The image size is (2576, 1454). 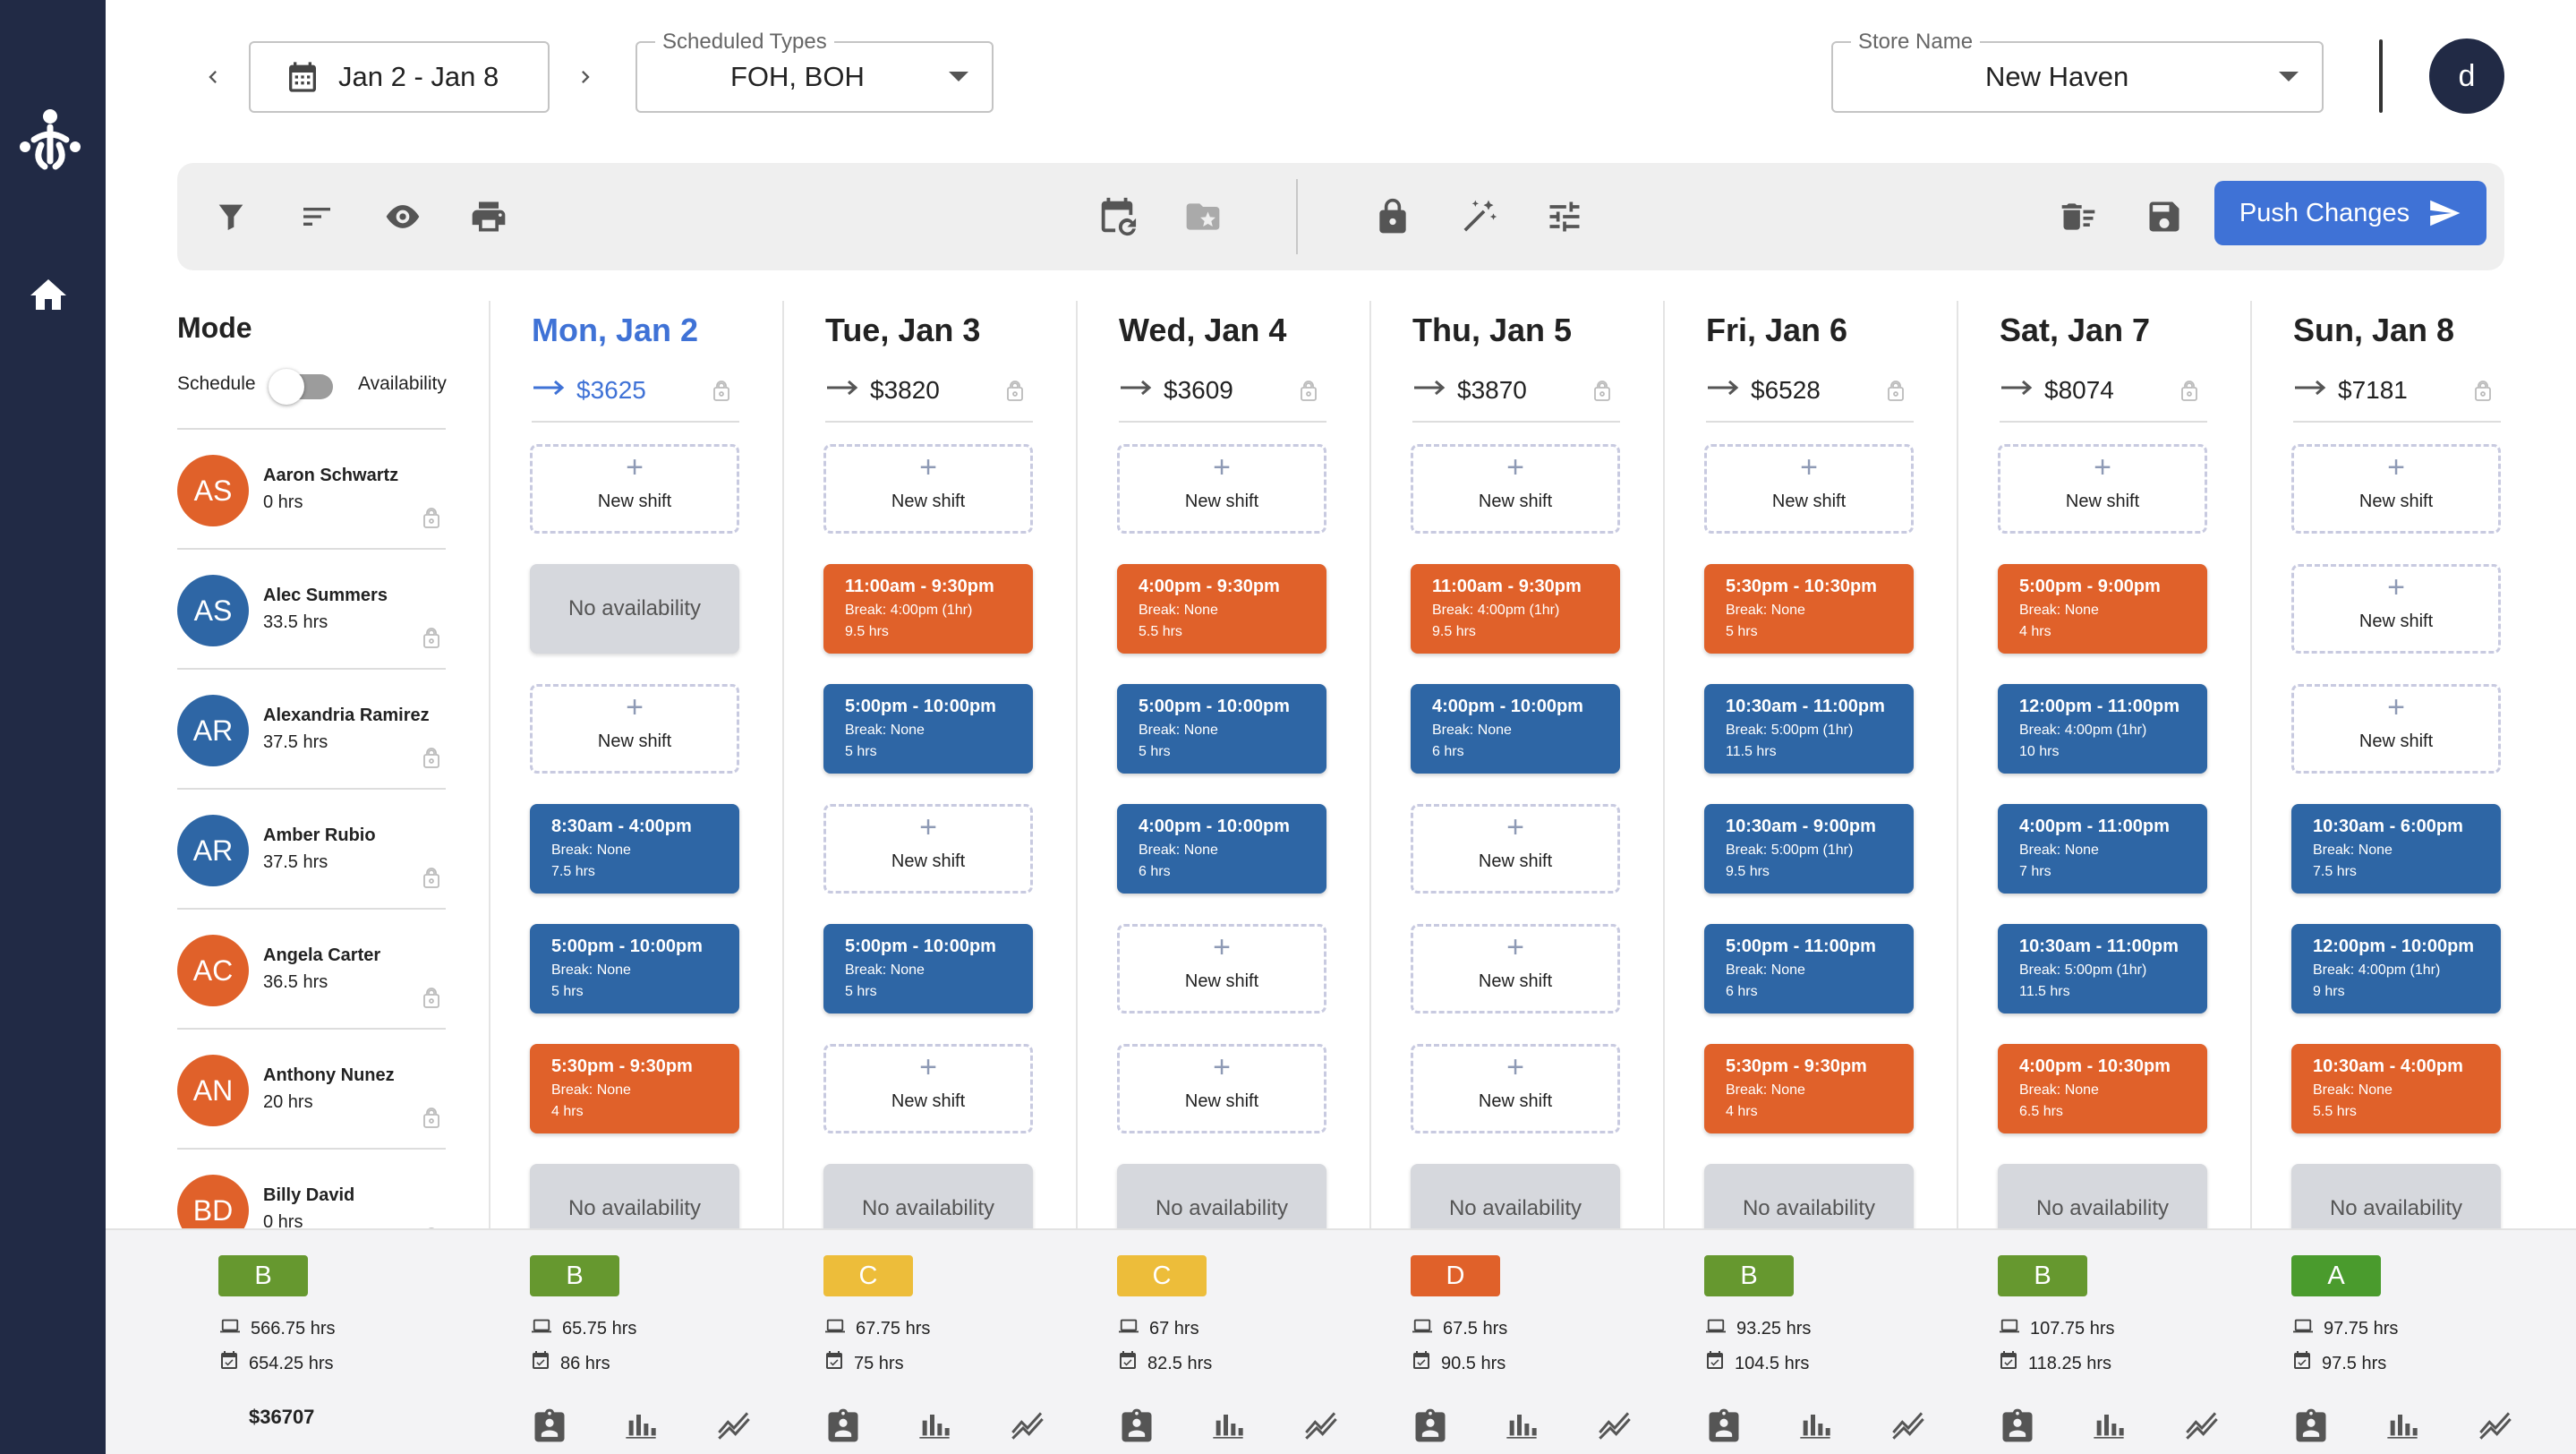 I want to click on filter-button, so click(x=231, y=216).